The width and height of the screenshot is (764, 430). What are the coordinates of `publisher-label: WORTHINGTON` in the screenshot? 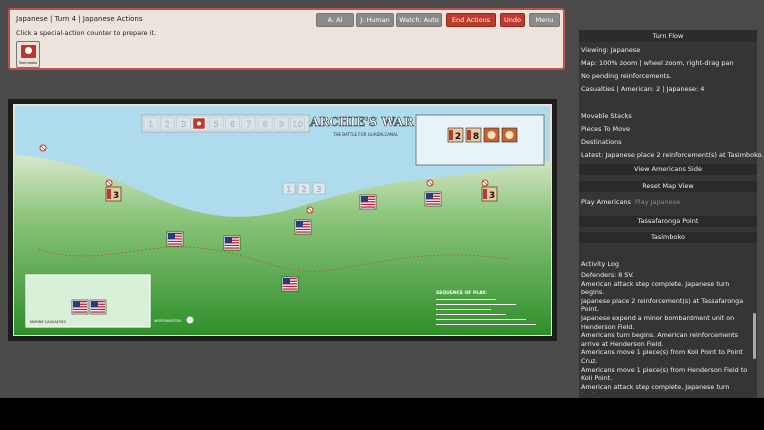 It's located at (167, 321).